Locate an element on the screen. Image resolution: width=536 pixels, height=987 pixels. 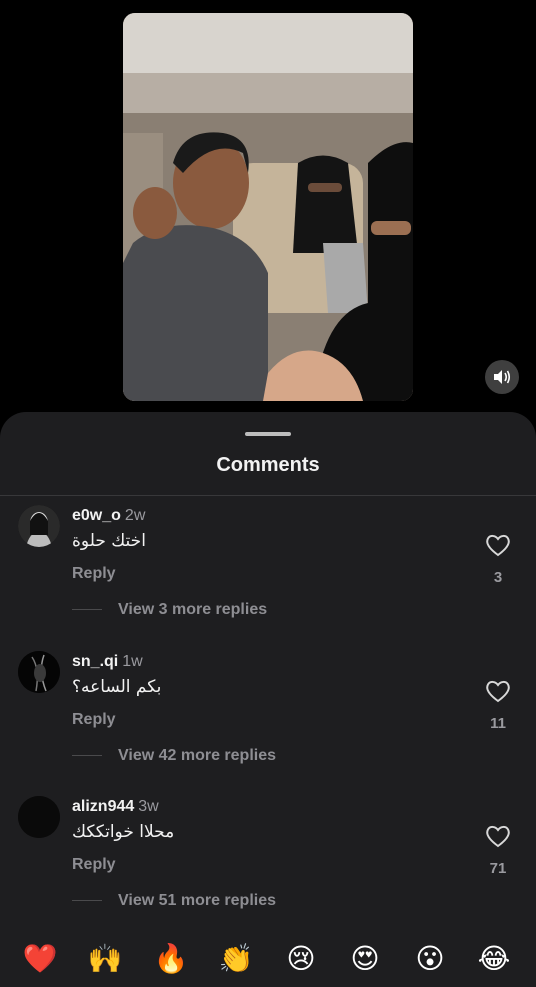
view-replies-button: View 51 more replies is located at coordinates (174, 901).